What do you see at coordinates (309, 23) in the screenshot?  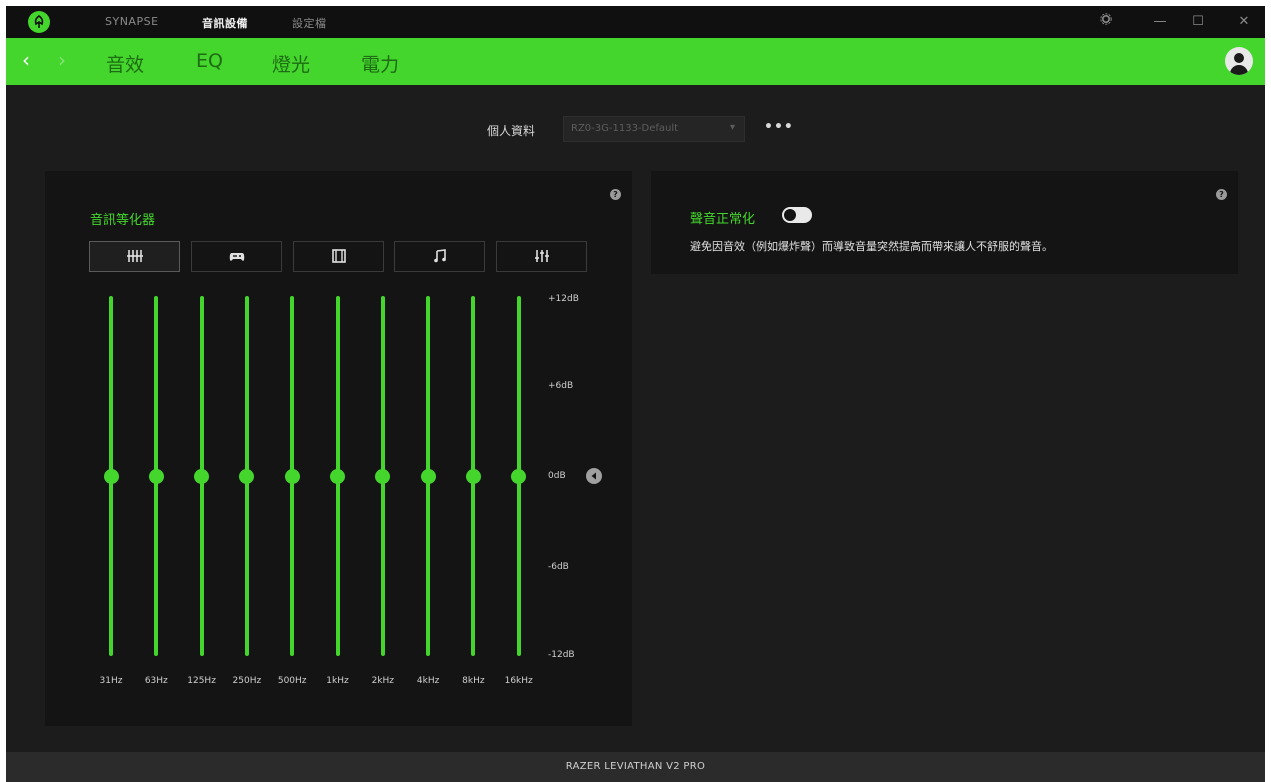 I see `tab-profiles: 設定檔` at bounding box center [309, 23].